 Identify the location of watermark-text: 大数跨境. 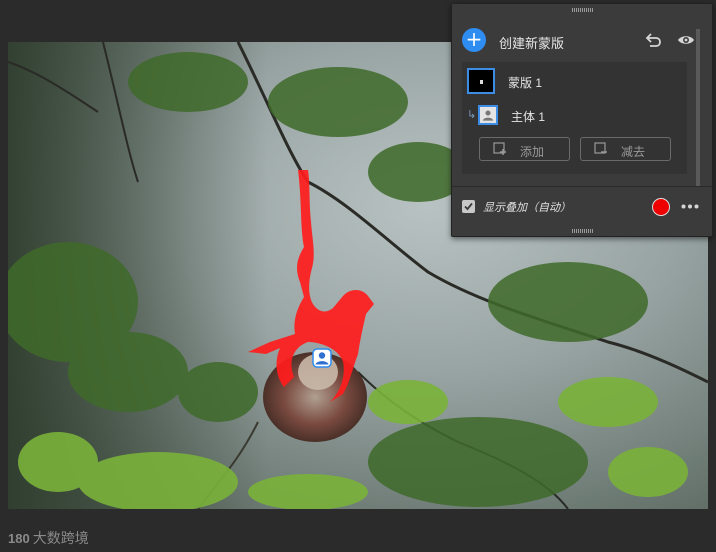
(60, 538).